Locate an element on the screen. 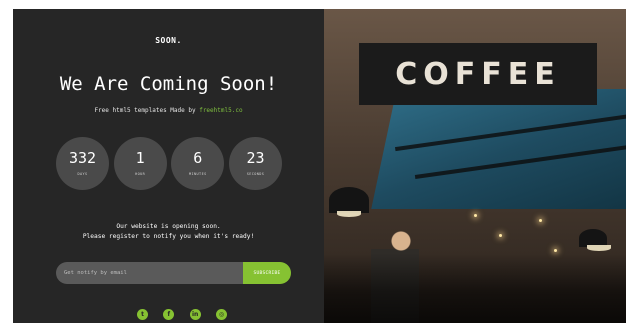 The image size is (639, 324). countdown-label: DAYS is located at coordinates (82, 174).